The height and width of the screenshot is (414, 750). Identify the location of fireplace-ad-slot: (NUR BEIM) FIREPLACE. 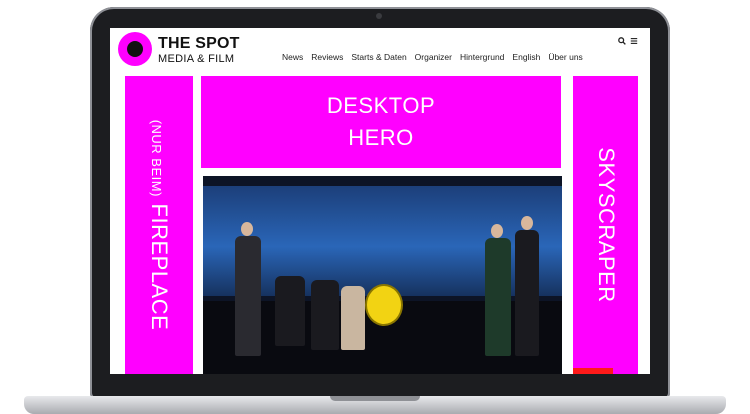
(159, 225).